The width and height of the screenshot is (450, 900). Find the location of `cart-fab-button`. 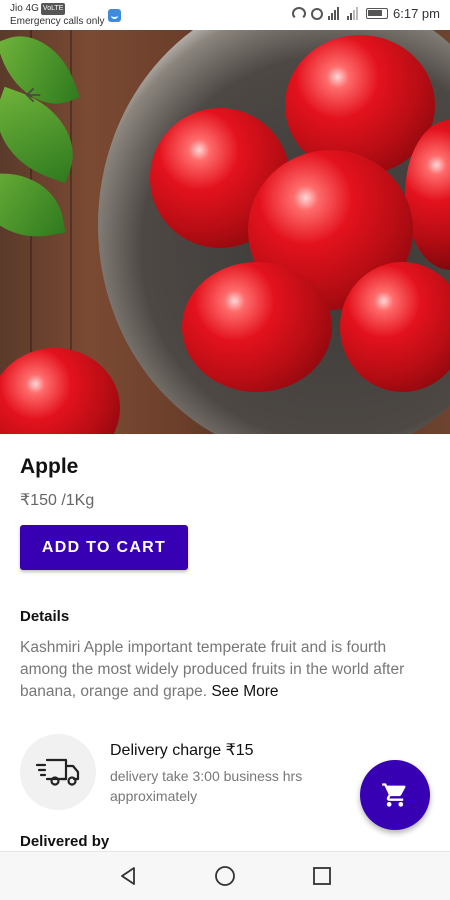

cart-fab-button is located at coordinates (395, 795).